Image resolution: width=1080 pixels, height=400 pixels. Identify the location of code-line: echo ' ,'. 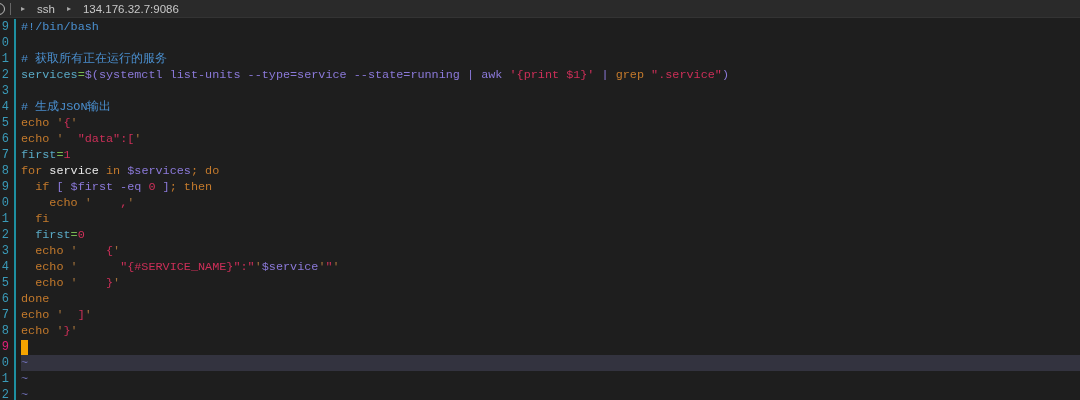
(92, 203).